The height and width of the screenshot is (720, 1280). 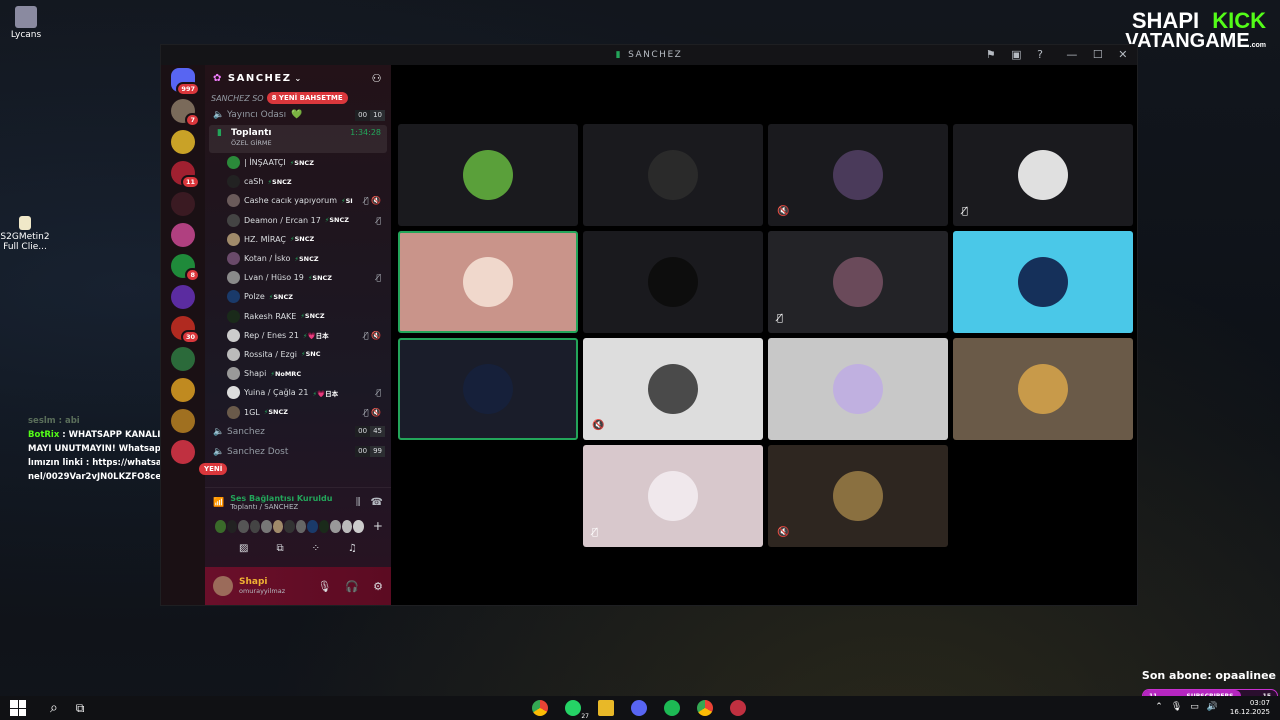 What do you see at coordinates (298, 316) in the screenshot?
I see `voice-member: Rakesh RAKE ⚡SNCZ` at bounding box center [298, 316].